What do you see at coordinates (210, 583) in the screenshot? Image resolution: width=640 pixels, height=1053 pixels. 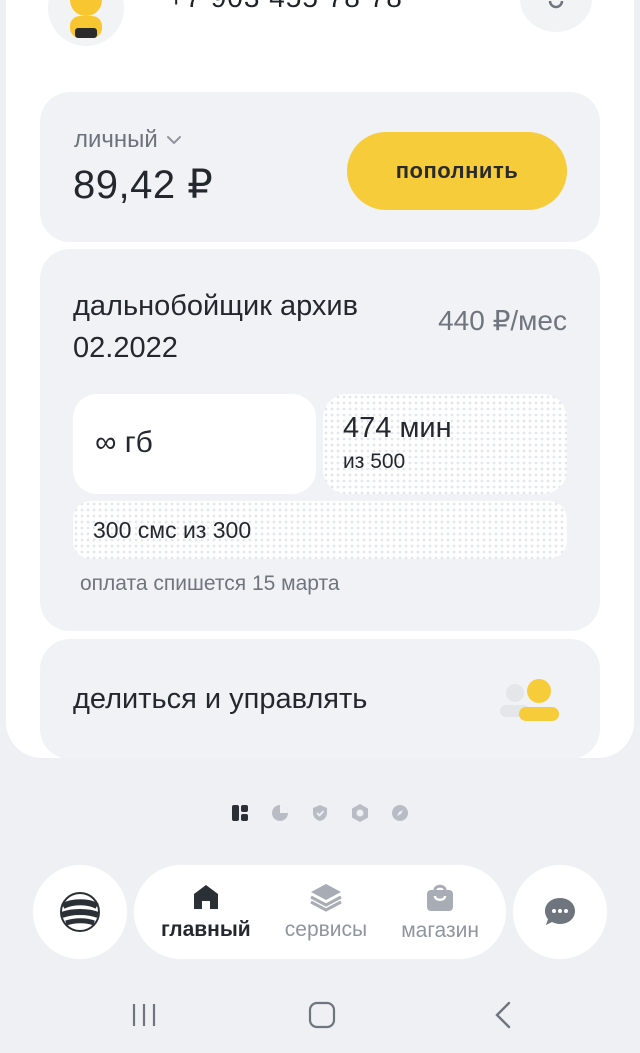 I see `payment-note: оплата спишется 15 марта` at bounding box center [210, 583].